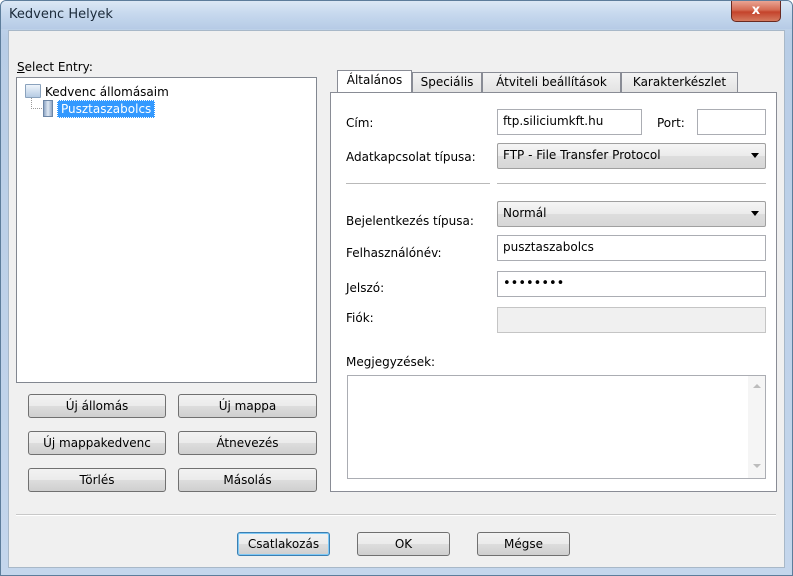  I want to click on logon-type-select: Normál, so click(631, 214).